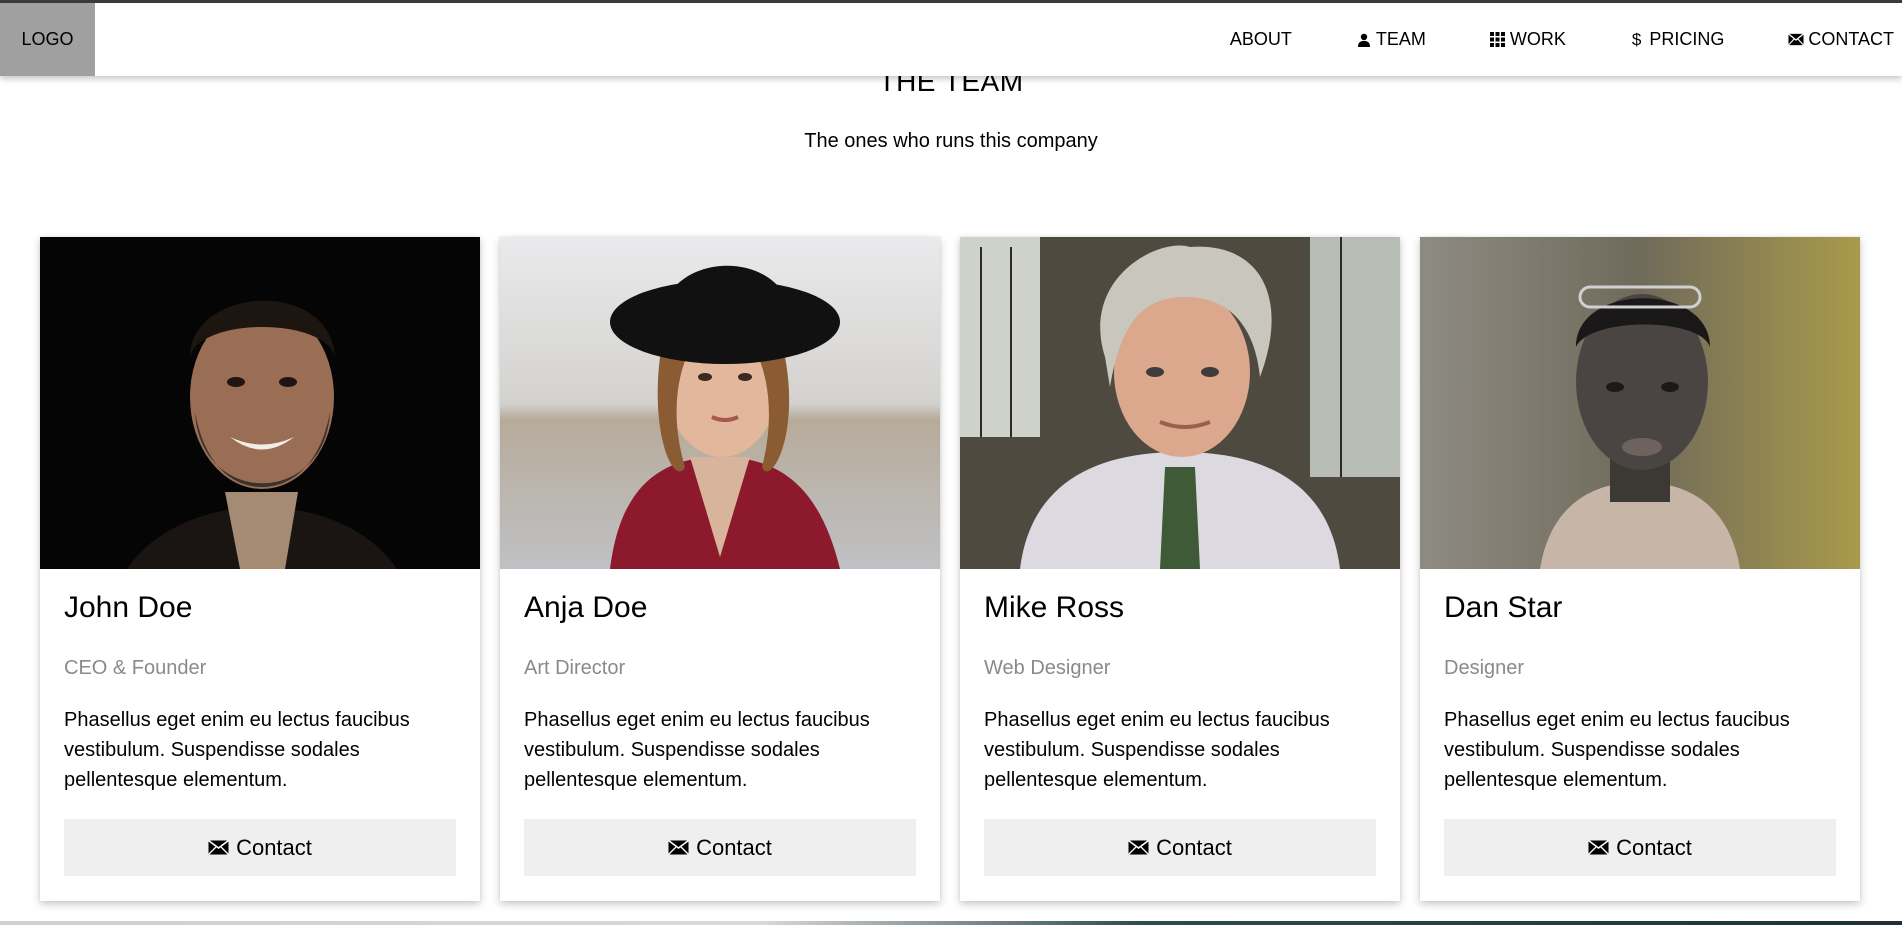 This screenshot has height=925, width=1902. What do you see at coordinates (951, 141) in the screenshot?
I see `section-subtitle: The ones who runs this company` at bounding box center [951, 141].